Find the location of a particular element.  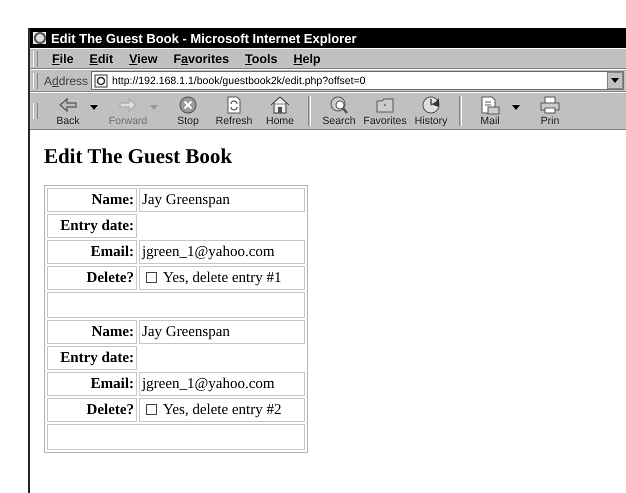

address-field: http://192.168.1.1/book/guestbook2k/edit.php?offset=0 is located at coordinates (357, 80).